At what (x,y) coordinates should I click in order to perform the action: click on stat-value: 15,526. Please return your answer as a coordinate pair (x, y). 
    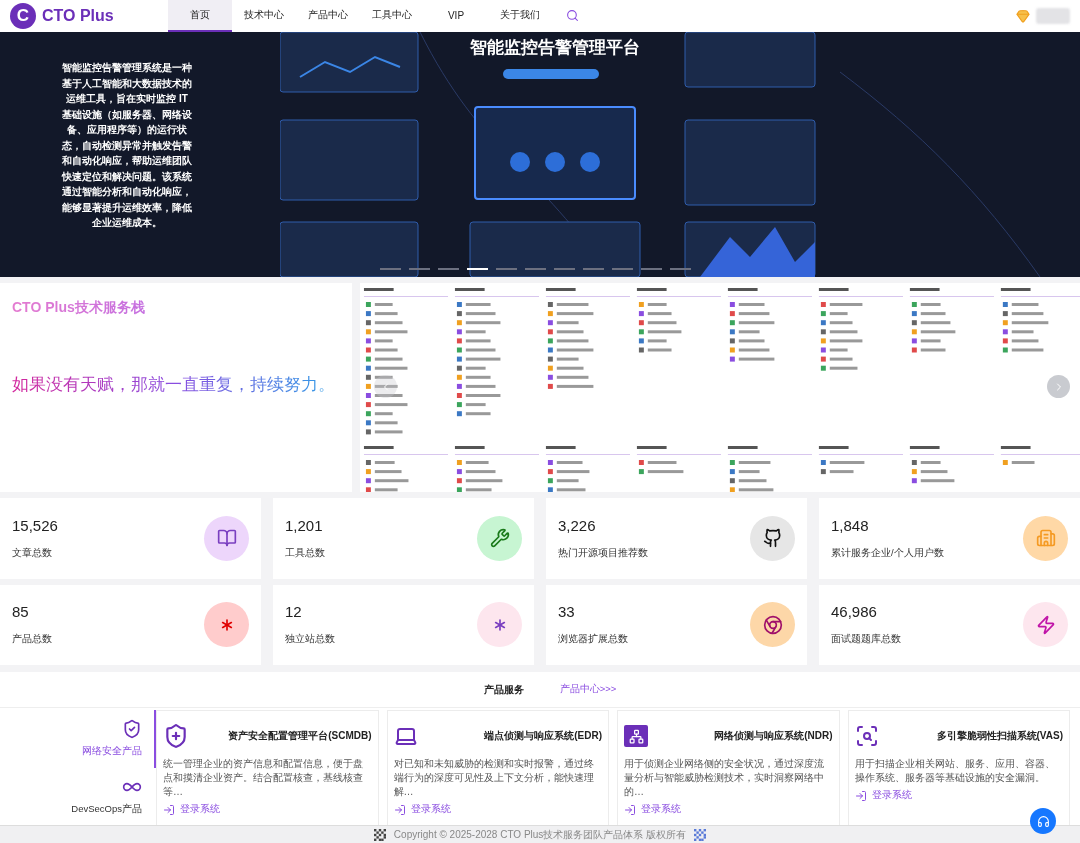
    Looking at the image, I should click on (35, 525).